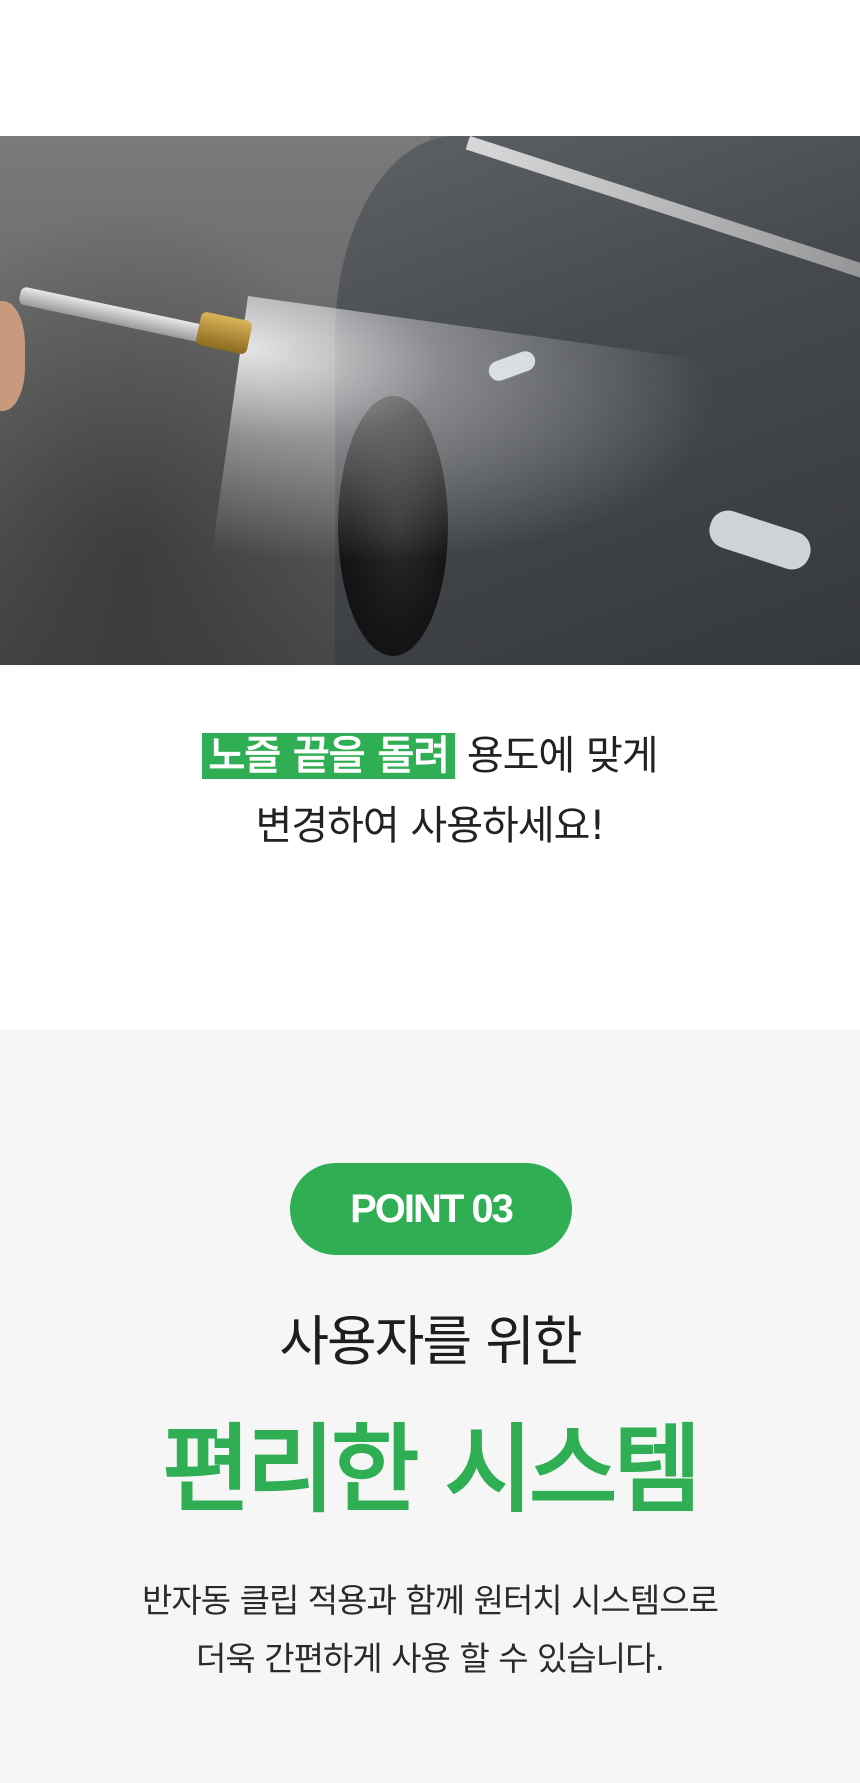 The width and height of the screenshot is (860, 1783). I want to click on point-description-line-1: 반자동 클립 적용과 함께 원터치 시스템으로, so click(430, 1600).